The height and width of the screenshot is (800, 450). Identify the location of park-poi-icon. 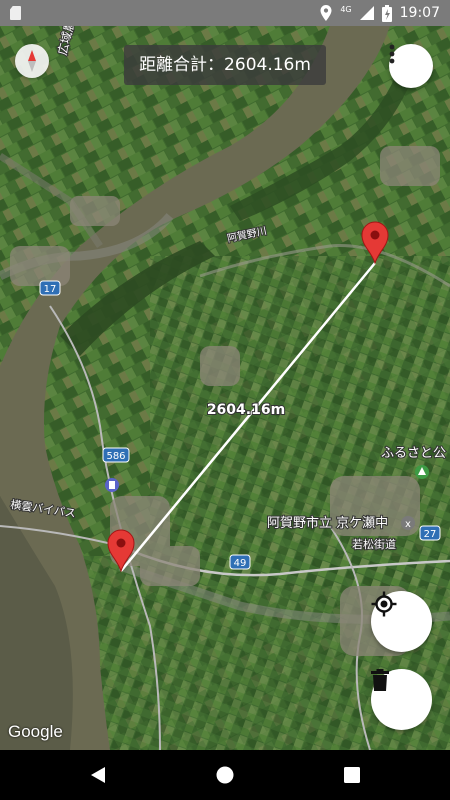
(422, 472).